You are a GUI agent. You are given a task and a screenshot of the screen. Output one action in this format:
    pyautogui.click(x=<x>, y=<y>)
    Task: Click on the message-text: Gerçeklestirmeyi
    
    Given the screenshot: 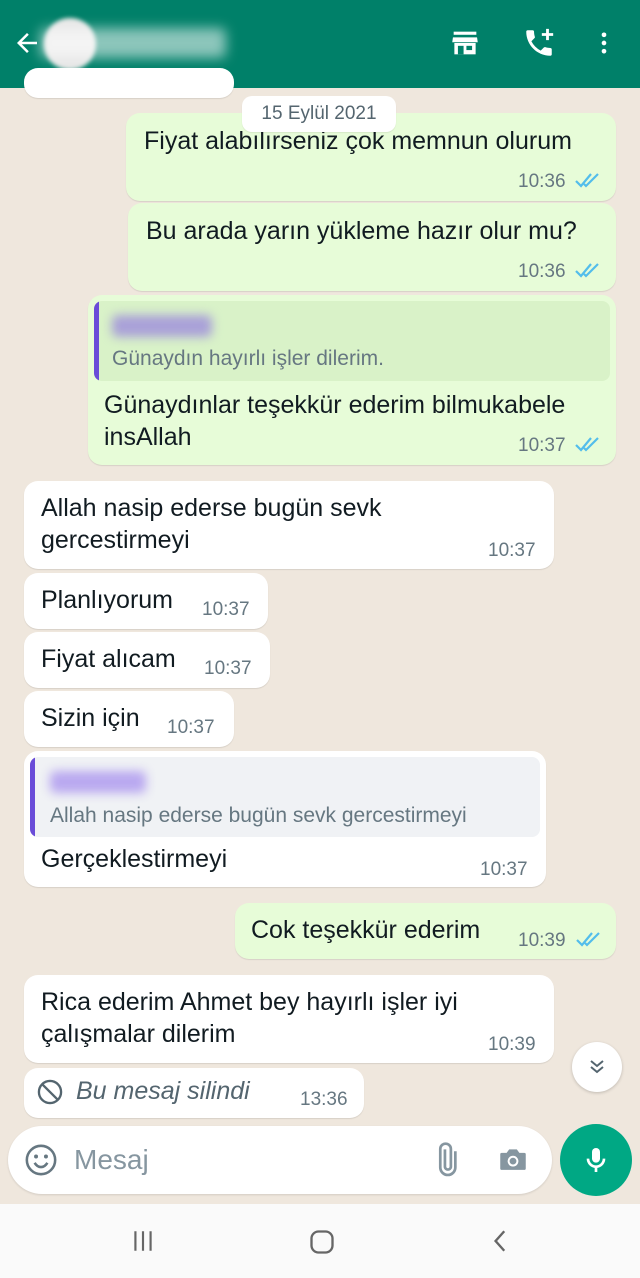 What is the action you would take?
    pyautogui.click(x=134, y=859)
    